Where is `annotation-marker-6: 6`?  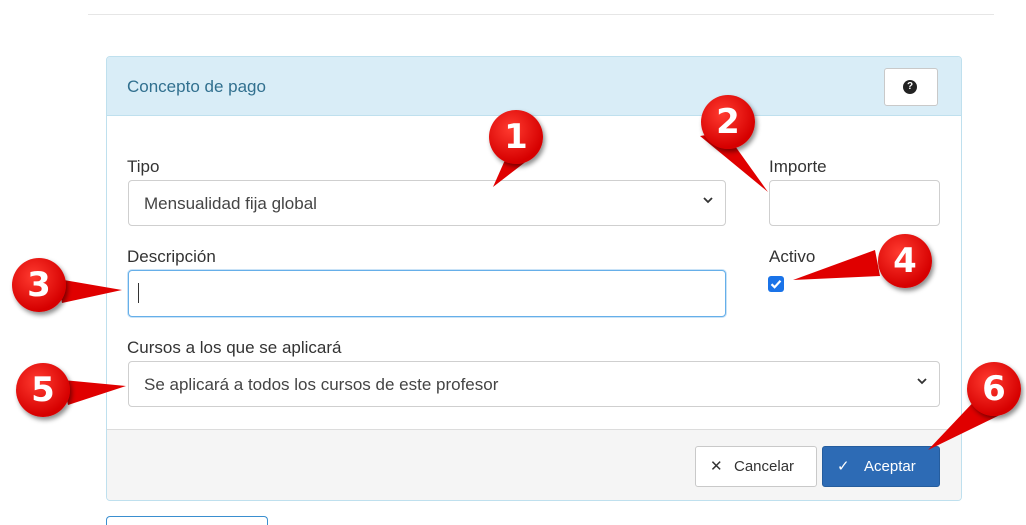
annotation-marker-6: 6 is located at coordinates (994, 389).